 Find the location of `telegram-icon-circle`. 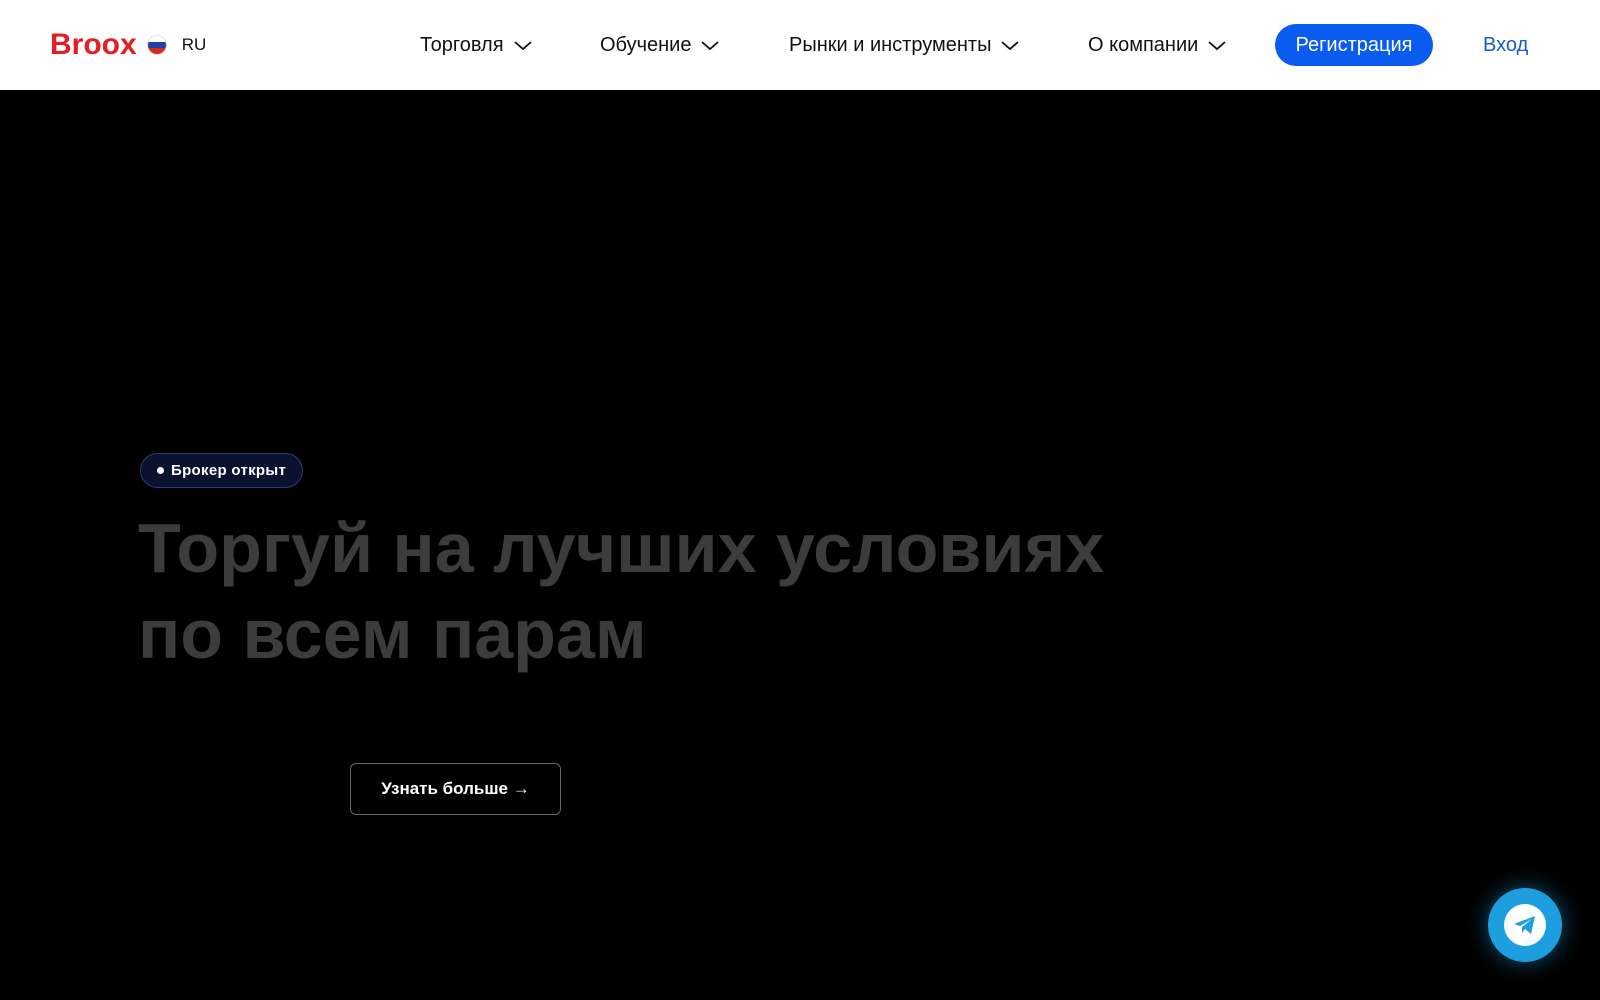

telegram-icon-circle is located at coordinates (1525, 925).